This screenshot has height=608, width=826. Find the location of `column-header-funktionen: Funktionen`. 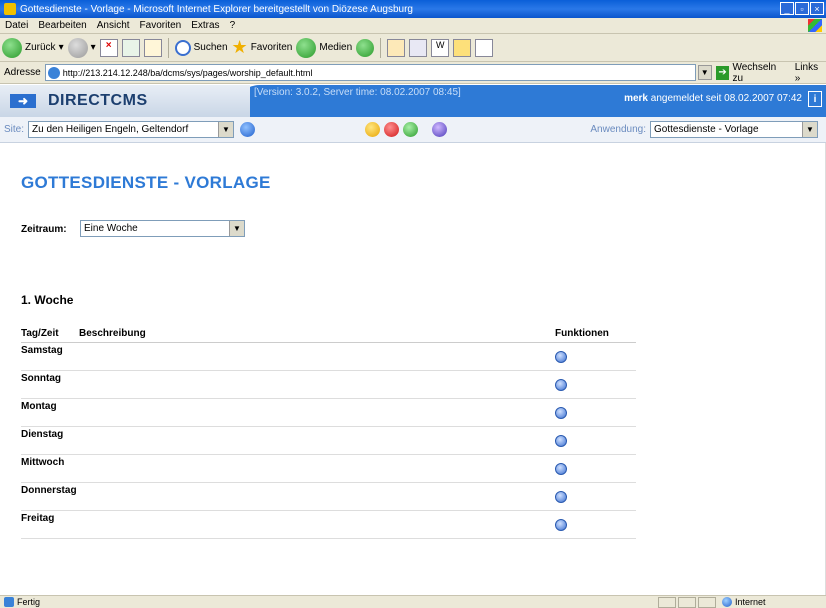

column-header-funktionen: Funktionen is located at coordinates (582, 333).